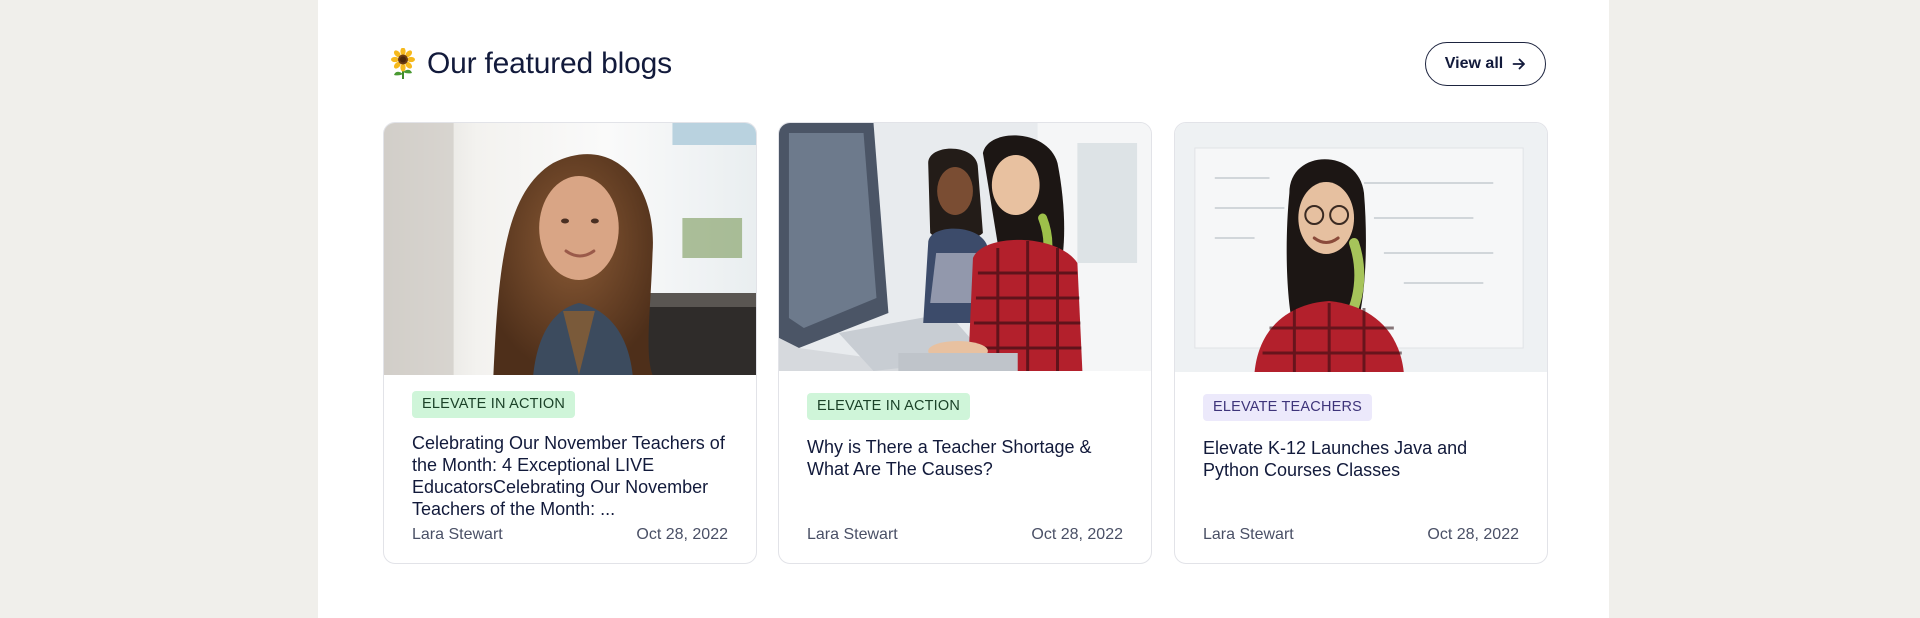 The width and height of the screenshot is (1920, 618). Describe the element at coordinates (967, 64) in the screenshot. I see `section-header: Our featured blogs View all` at that location.